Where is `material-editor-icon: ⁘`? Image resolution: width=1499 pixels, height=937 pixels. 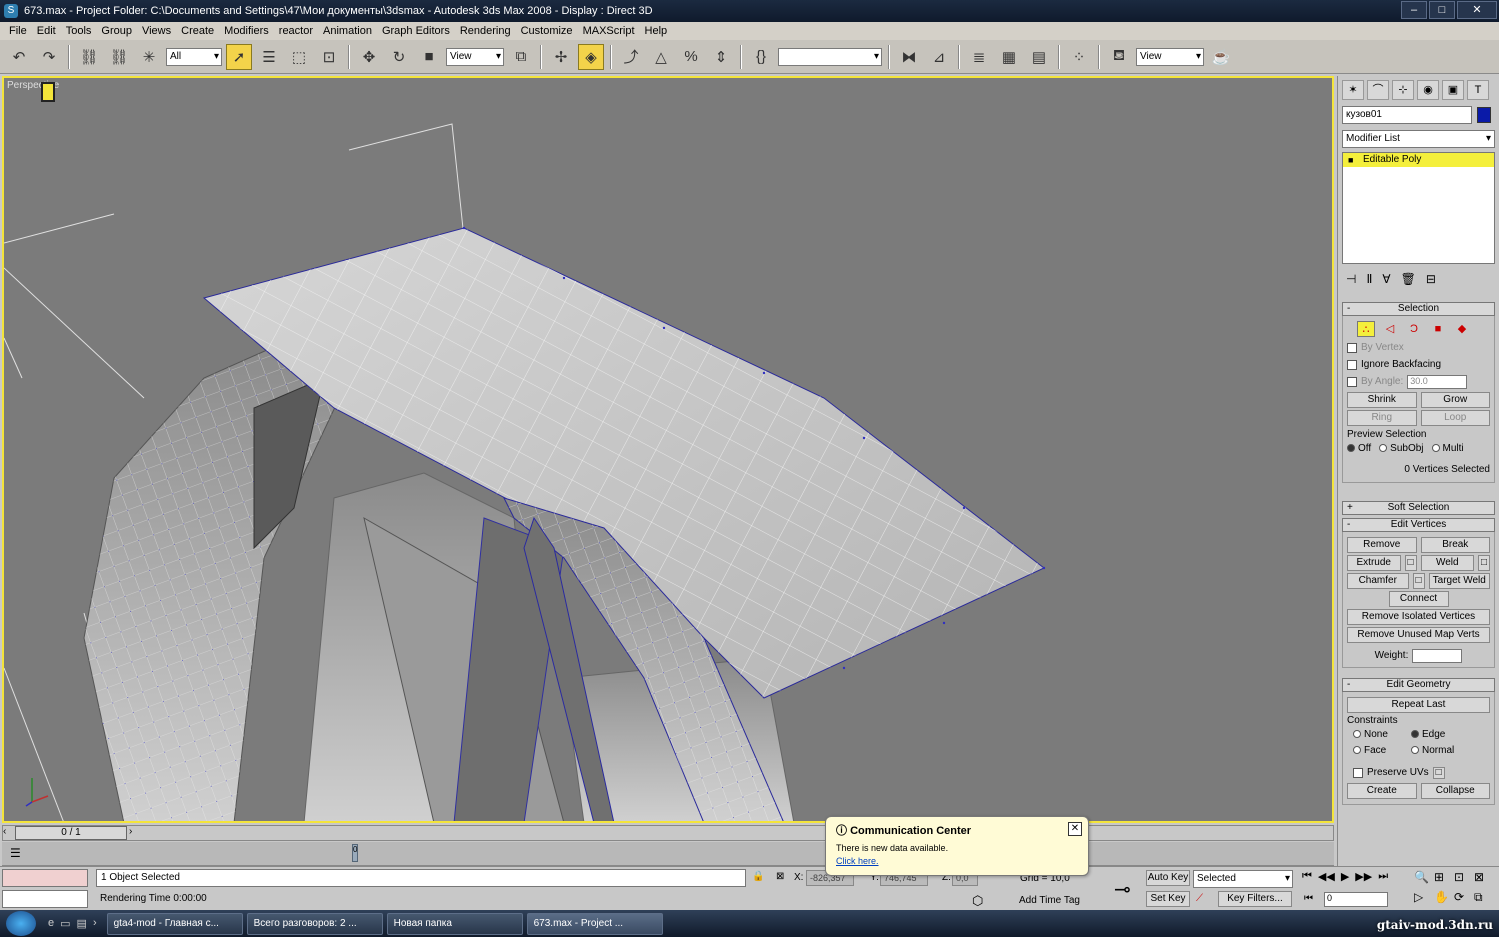
material-editor-icon: ⁘ is located at coordinates (1079, 57).